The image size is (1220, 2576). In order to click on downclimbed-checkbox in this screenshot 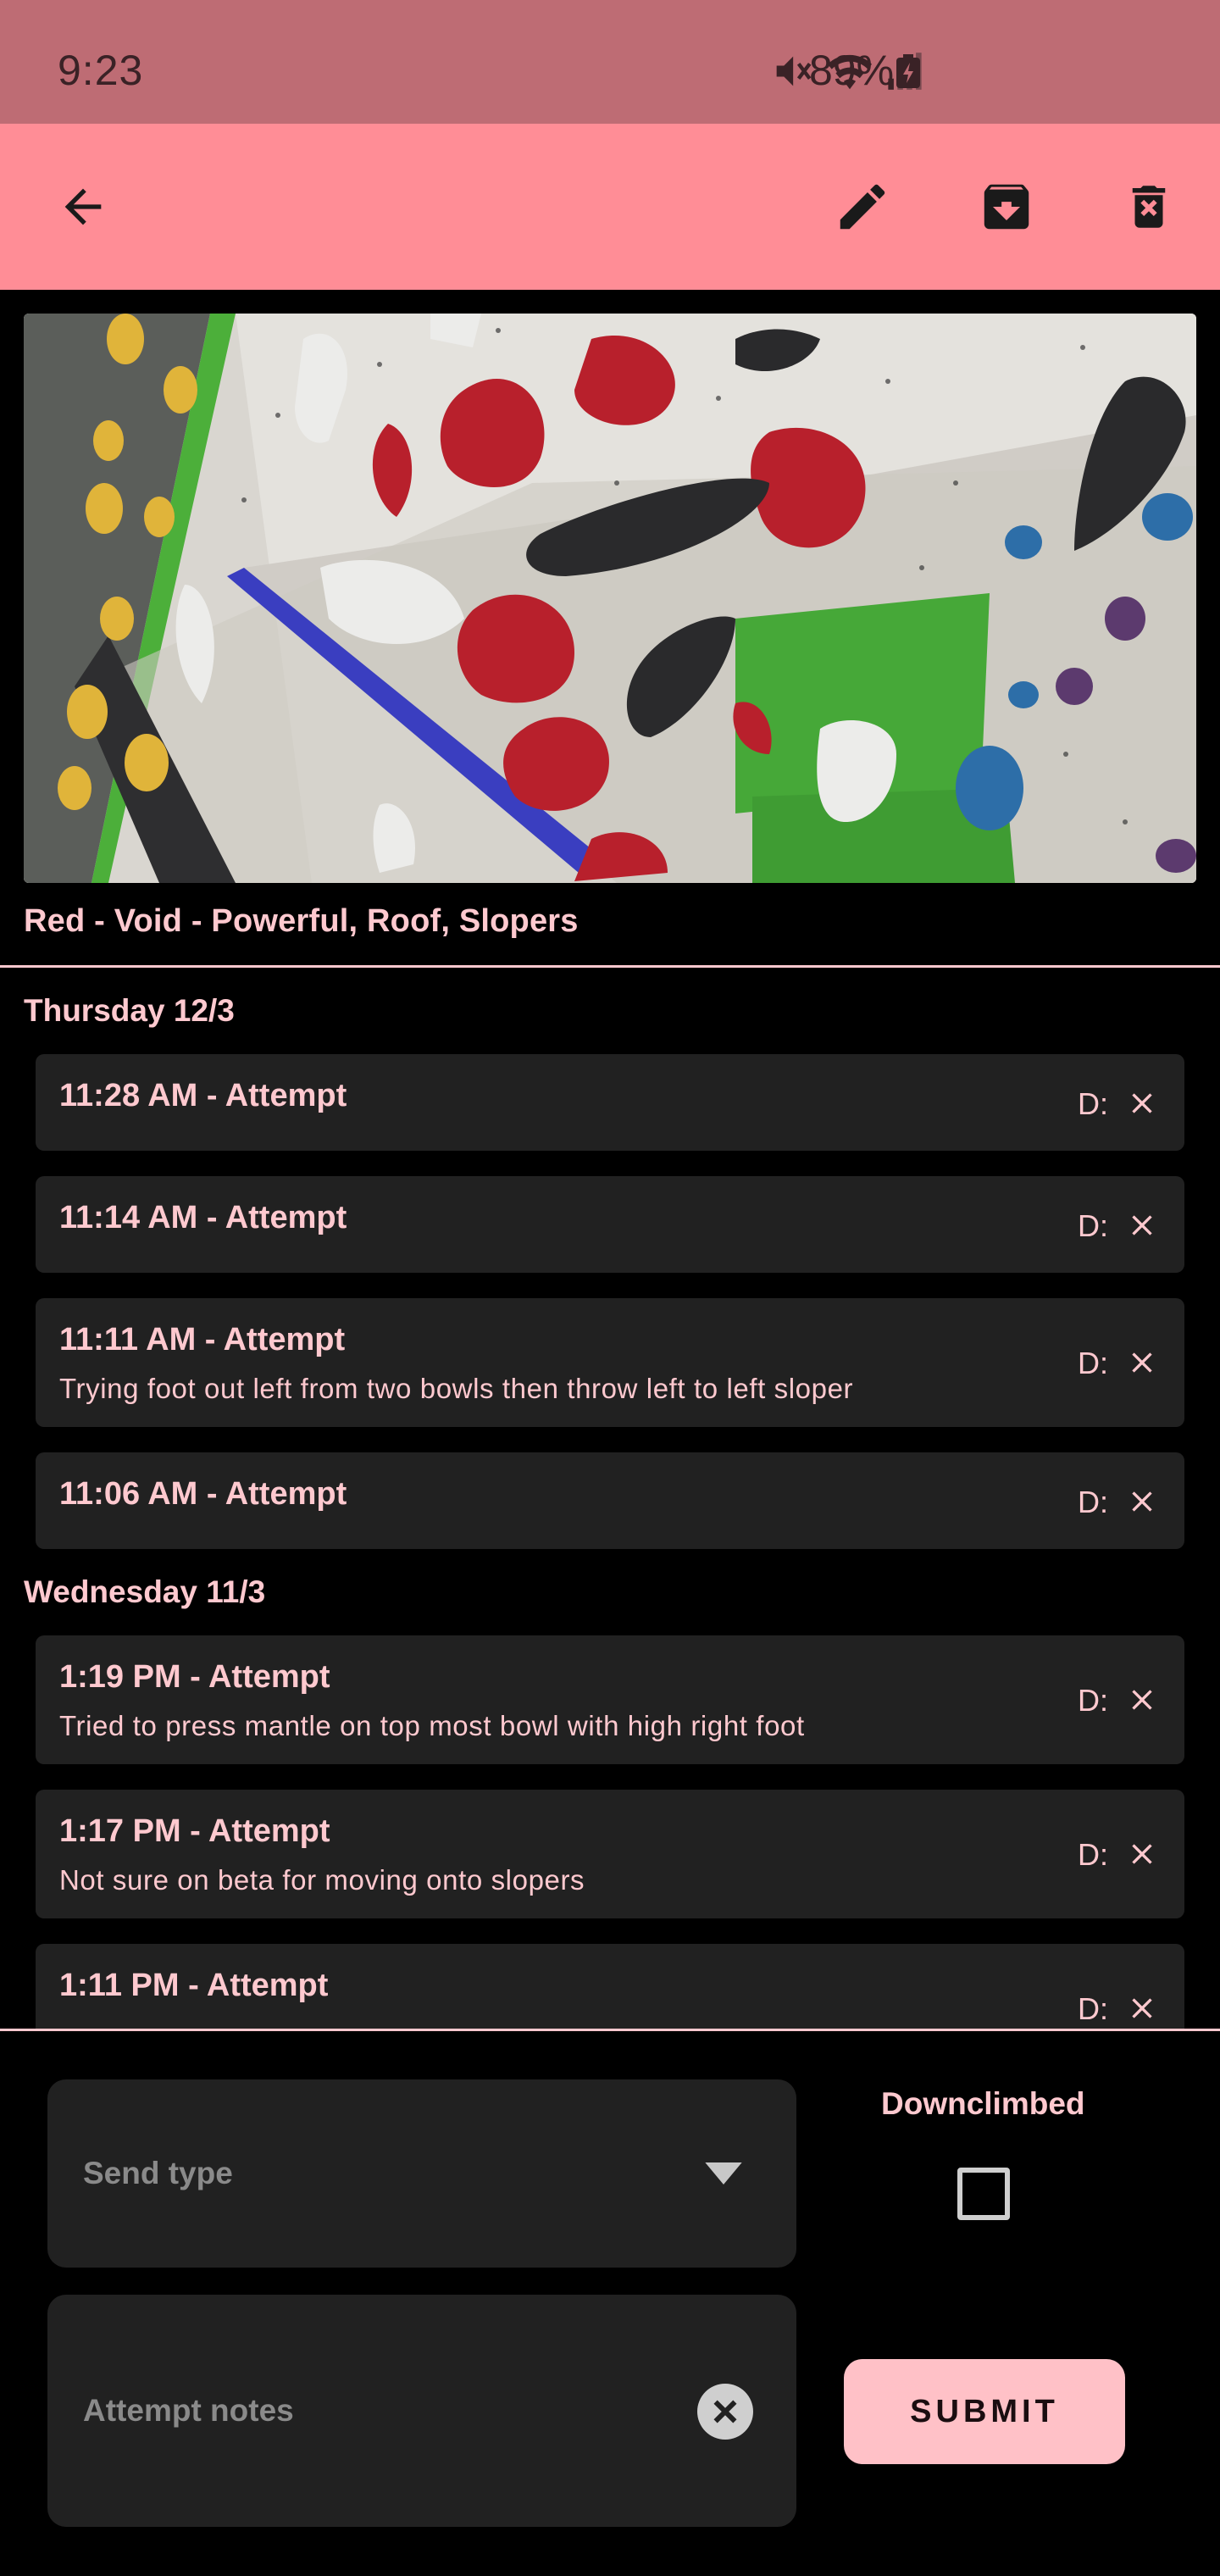, I will do `click(983, 2194)`.